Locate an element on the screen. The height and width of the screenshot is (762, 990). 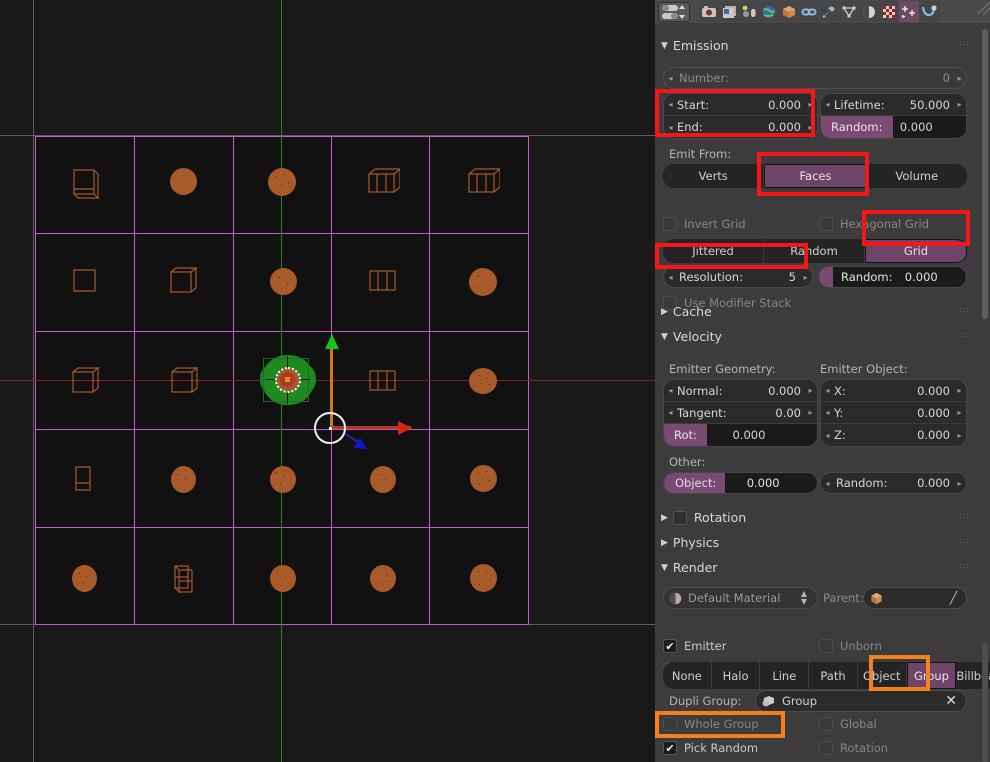
panel-grip-emission: :::: is located at coordinates (963, 43).